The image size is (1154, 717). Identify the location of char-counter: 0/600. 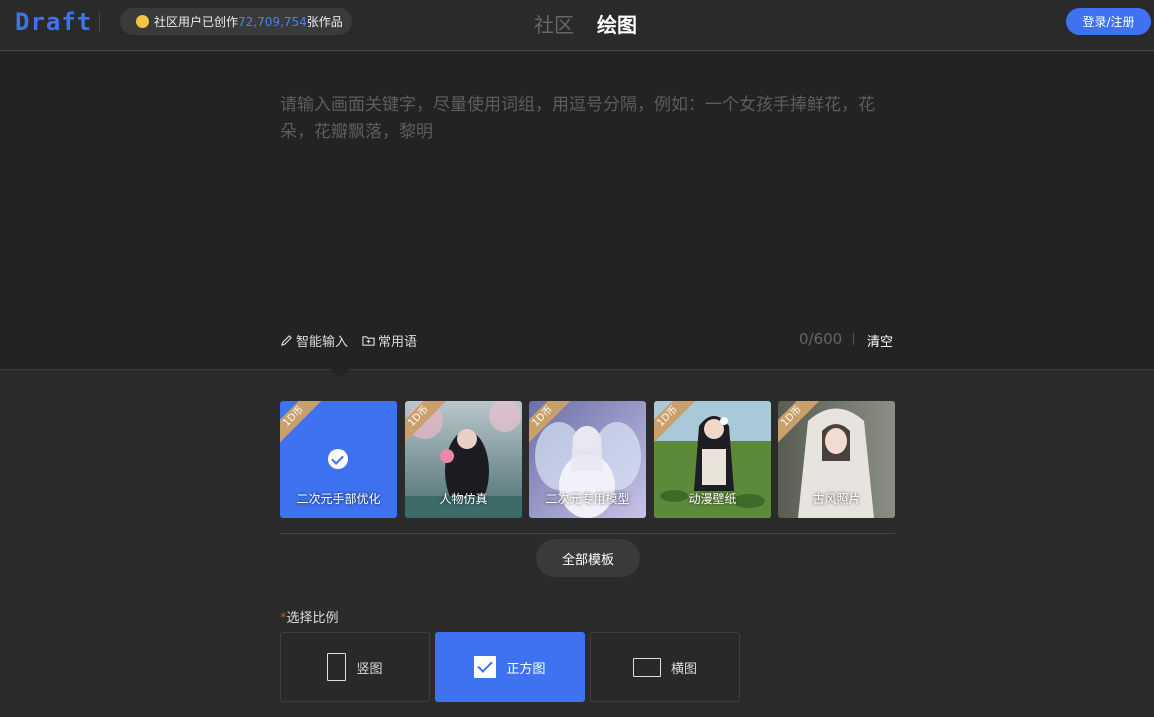
(821, 339).